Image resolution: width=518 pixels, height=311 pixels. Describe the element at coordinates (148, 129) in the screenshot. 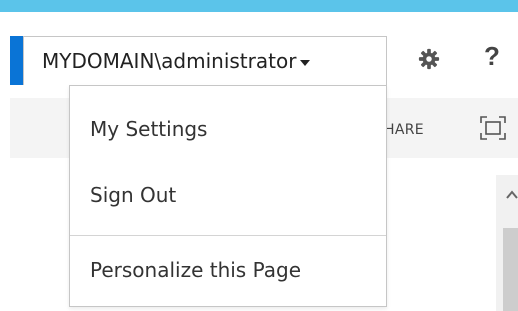

I see `menu-item-my-settings: My Settings` at that location.